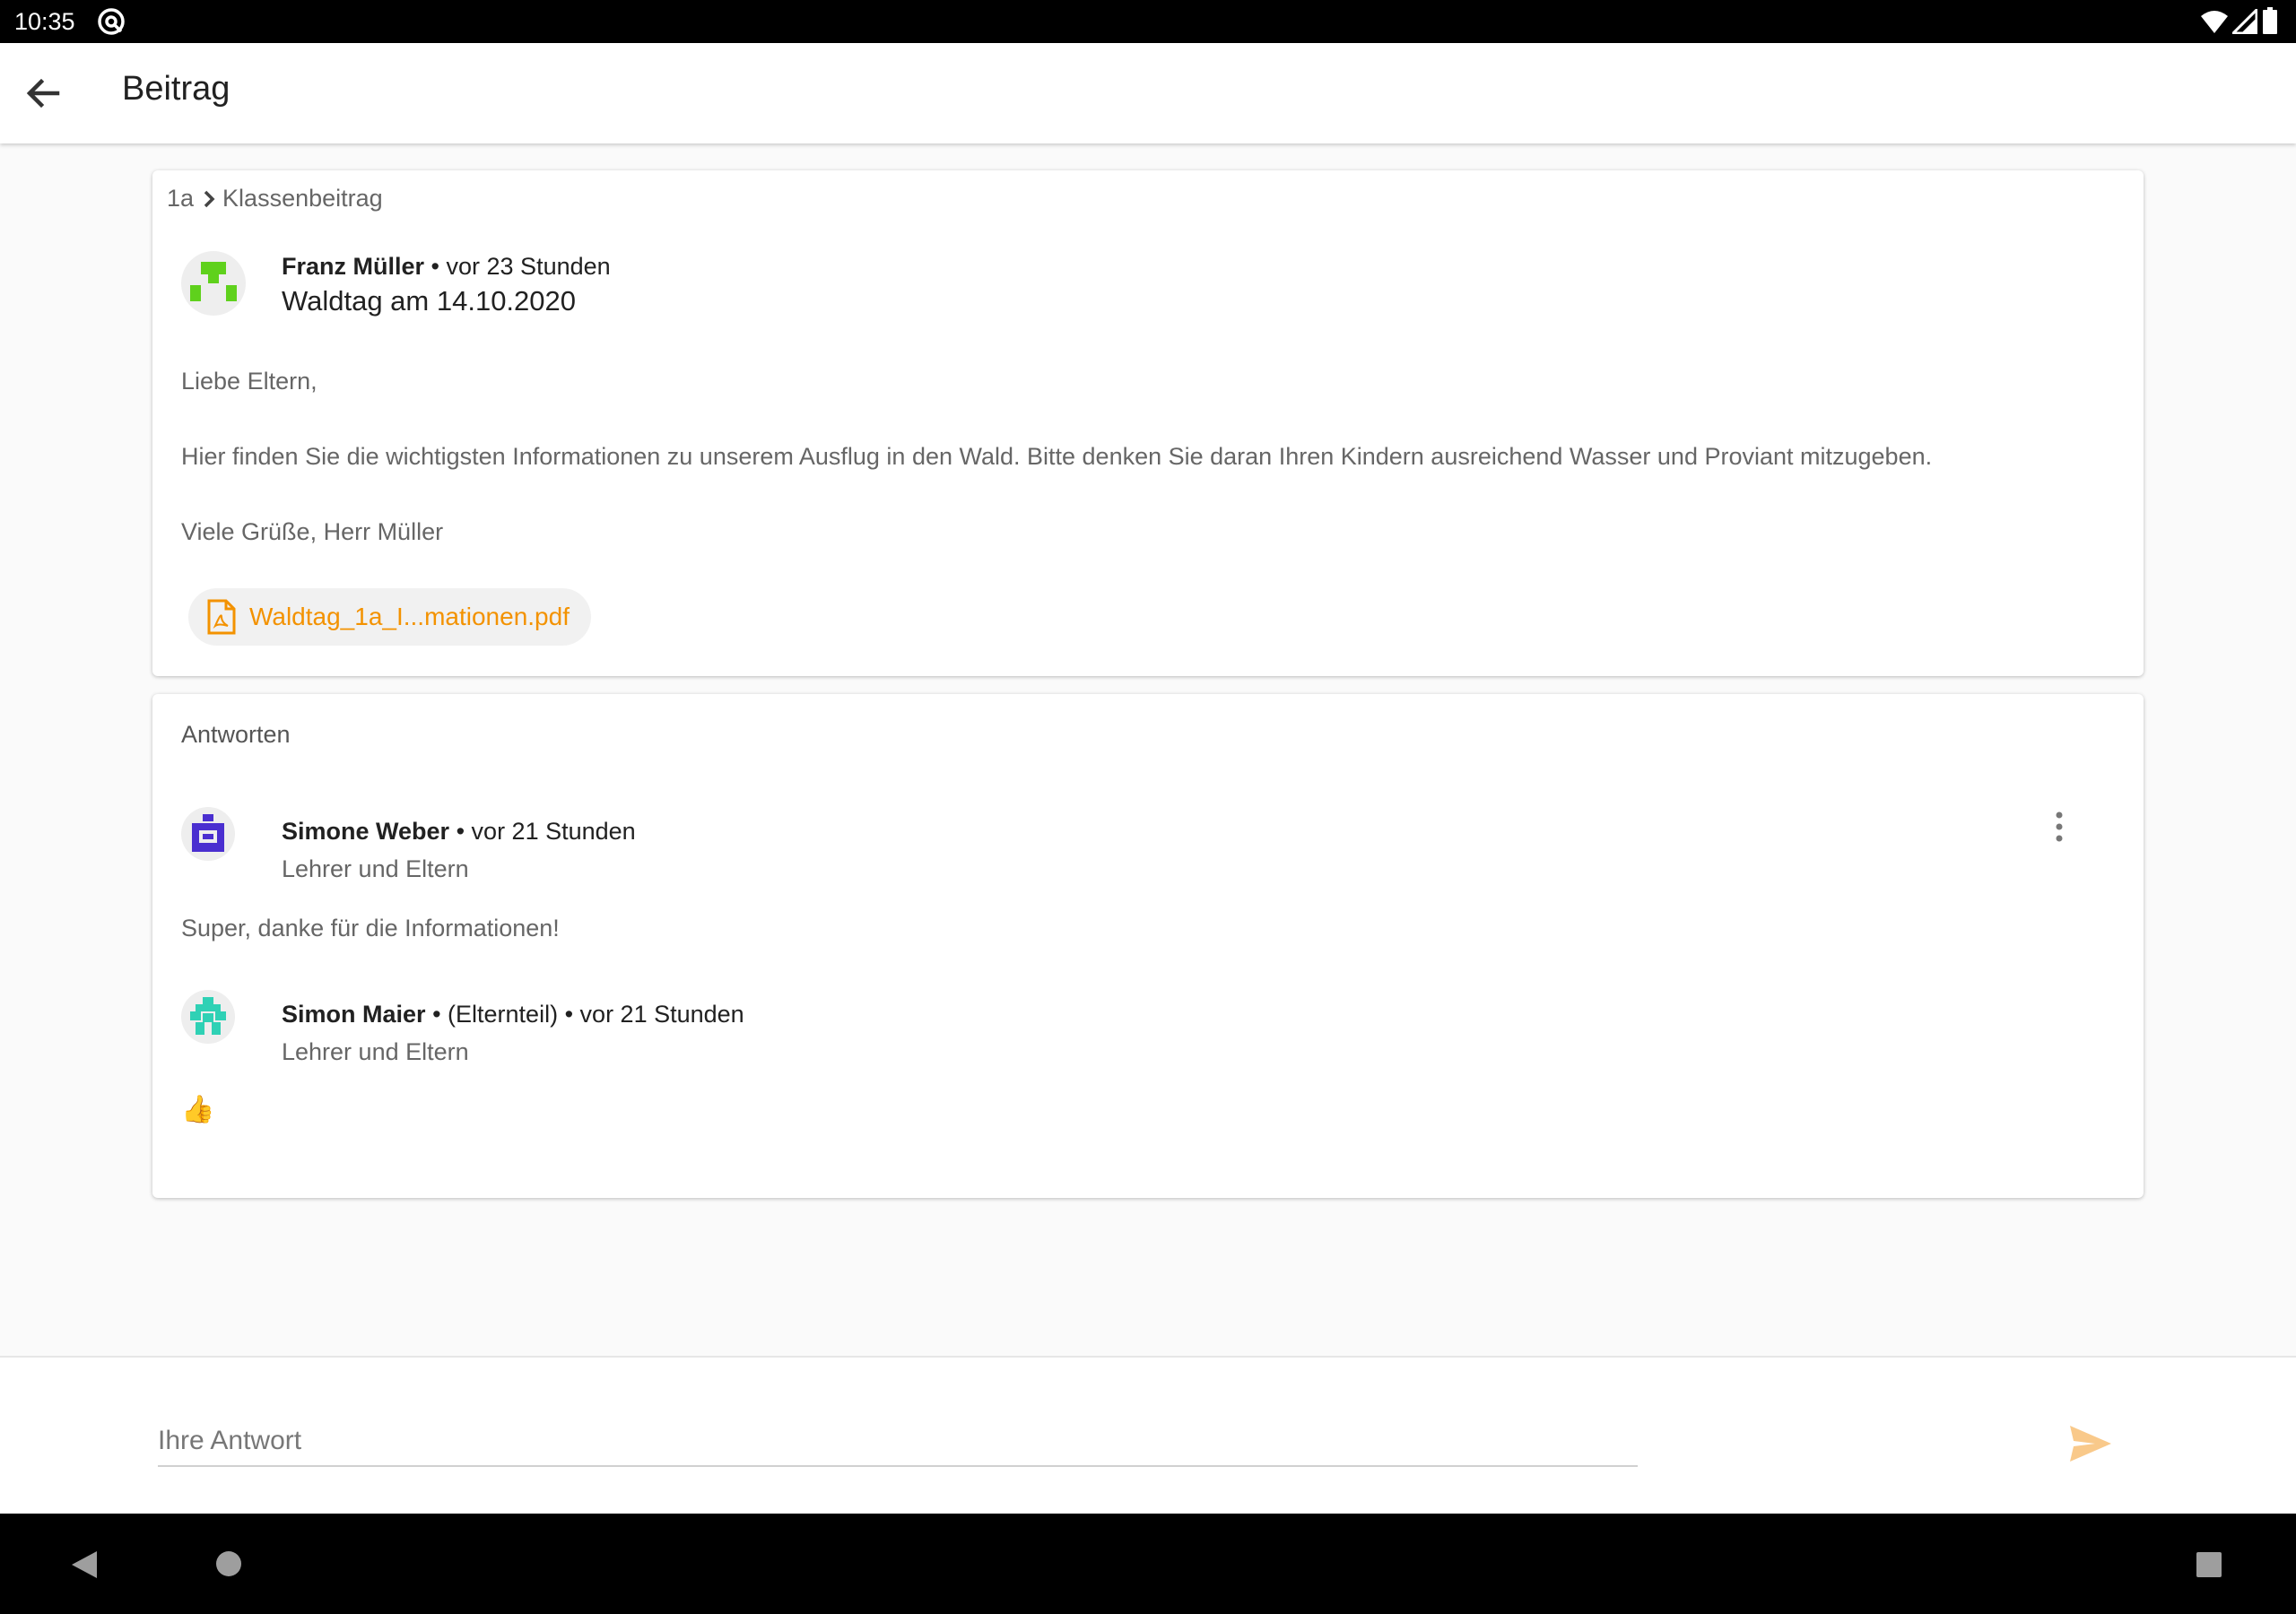  What do you see at coordinates (236, 734) in the screenshot?
I see `answers-title: Antworten` at bounding box center [236, 734].